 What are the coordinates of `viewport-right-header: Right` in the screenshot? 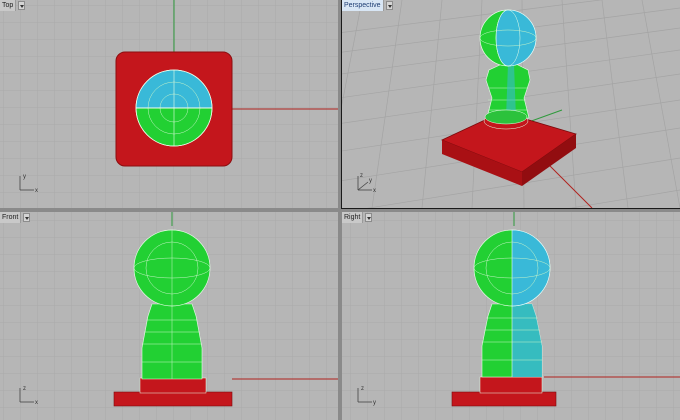 It's located at (357, 217).